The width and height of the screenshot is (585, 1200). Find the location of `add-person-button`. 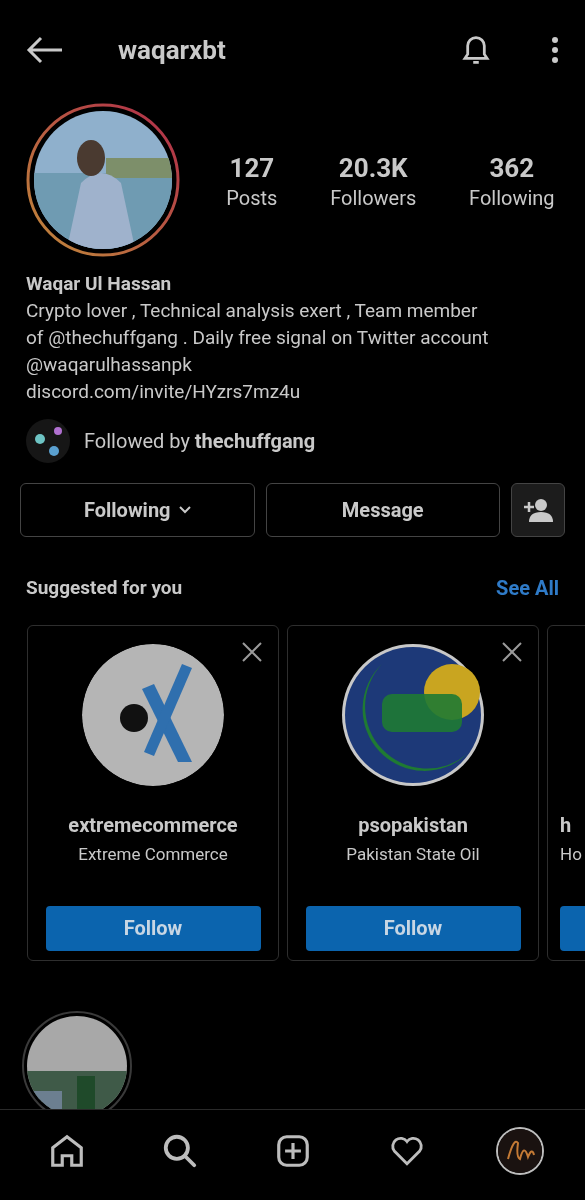

add-person-button is located at coordinates (538, 510).